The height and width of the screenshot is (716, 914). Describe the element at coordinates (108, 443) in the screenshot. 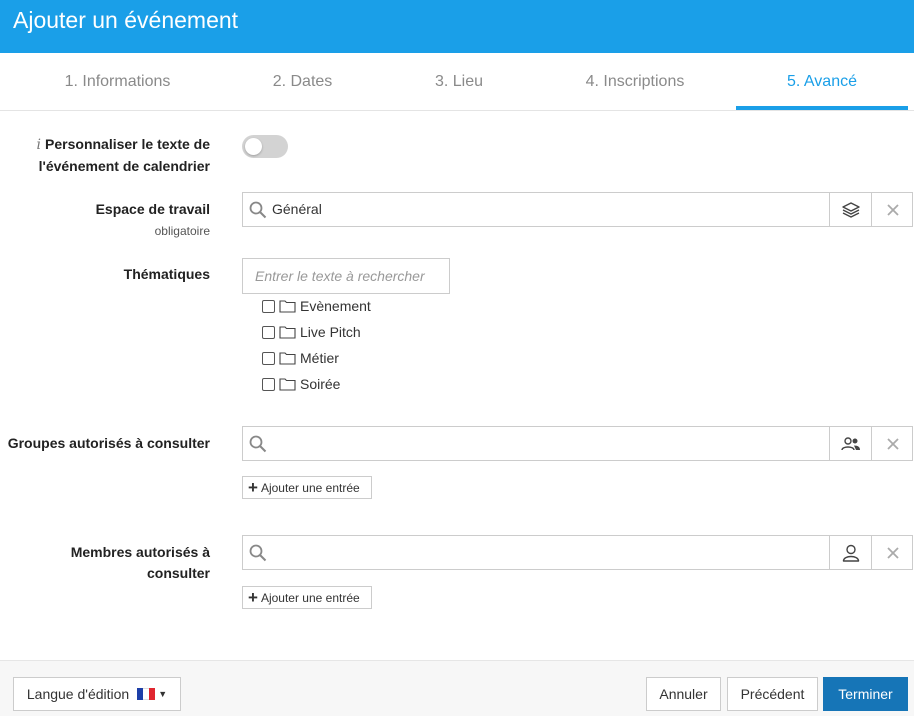

I see `groups-label: Groupes autorisés à consulter` at that location.